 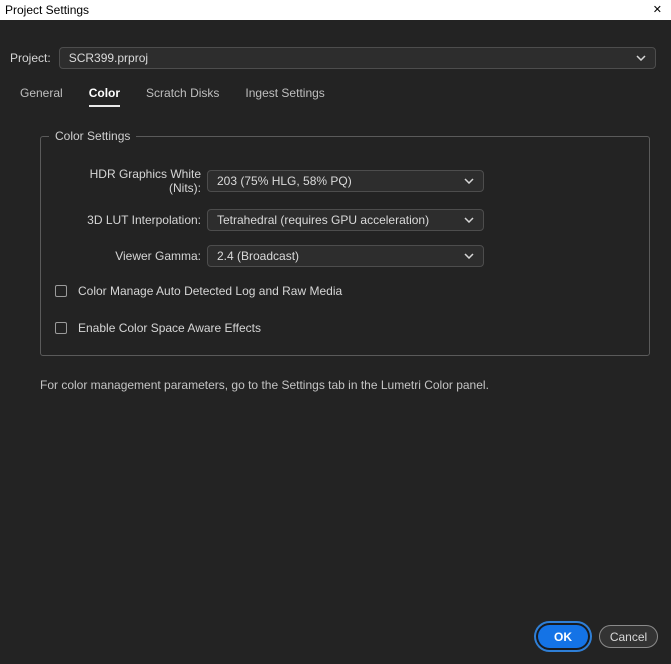 I want to click on lut-interpolation-label: 3D LUT Interpolation:, so click(x=144, y=220).